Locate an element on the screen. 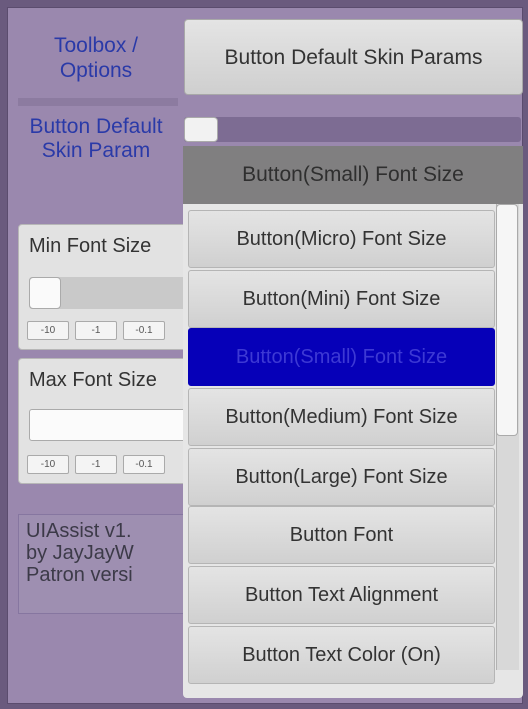 The width and height of the screenshot is (528, 709). dropdown-option-selected: Button(Small) Font Size is located at coordinates (341, 357).